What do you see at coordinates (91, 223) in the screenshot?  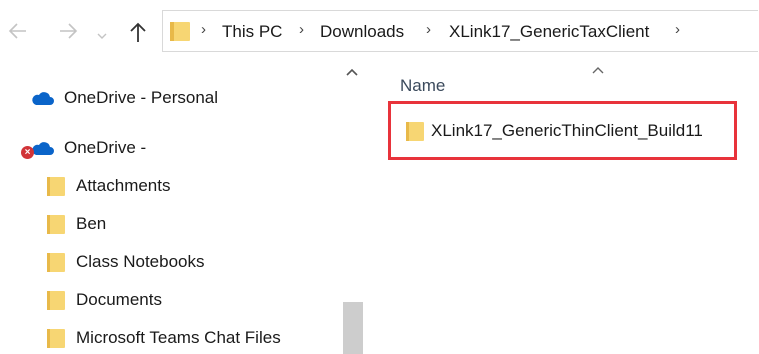 I see `nav-item-label: Ben` at bounding box center [91, 223].